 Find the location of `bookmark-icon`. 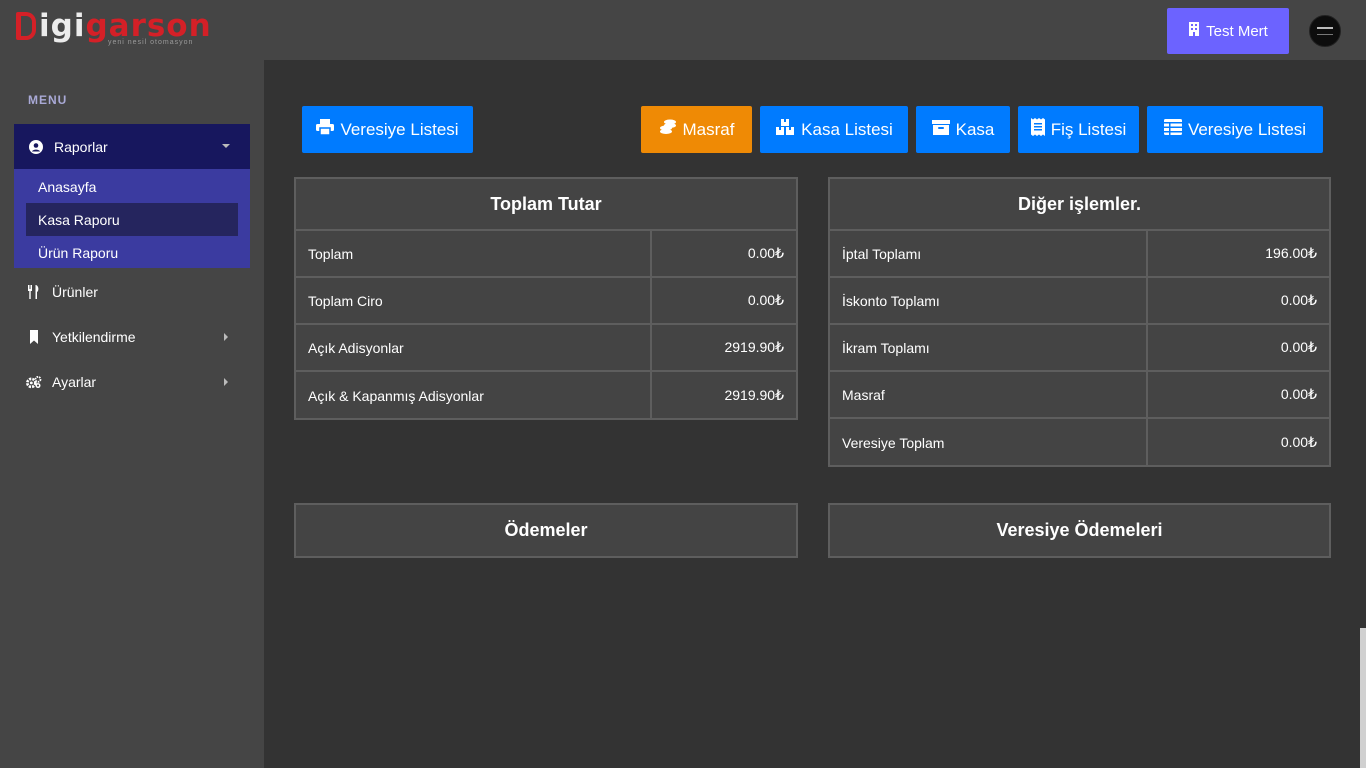

bookmark-icon is located at coordinates (34, 337).